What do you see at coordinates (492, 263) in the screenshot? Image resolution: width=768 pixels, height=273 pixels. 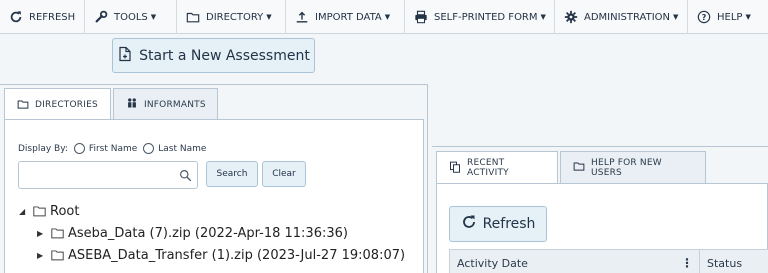 I see `column-activity-date-label: Activity Date` at bounding box center [492, 263].